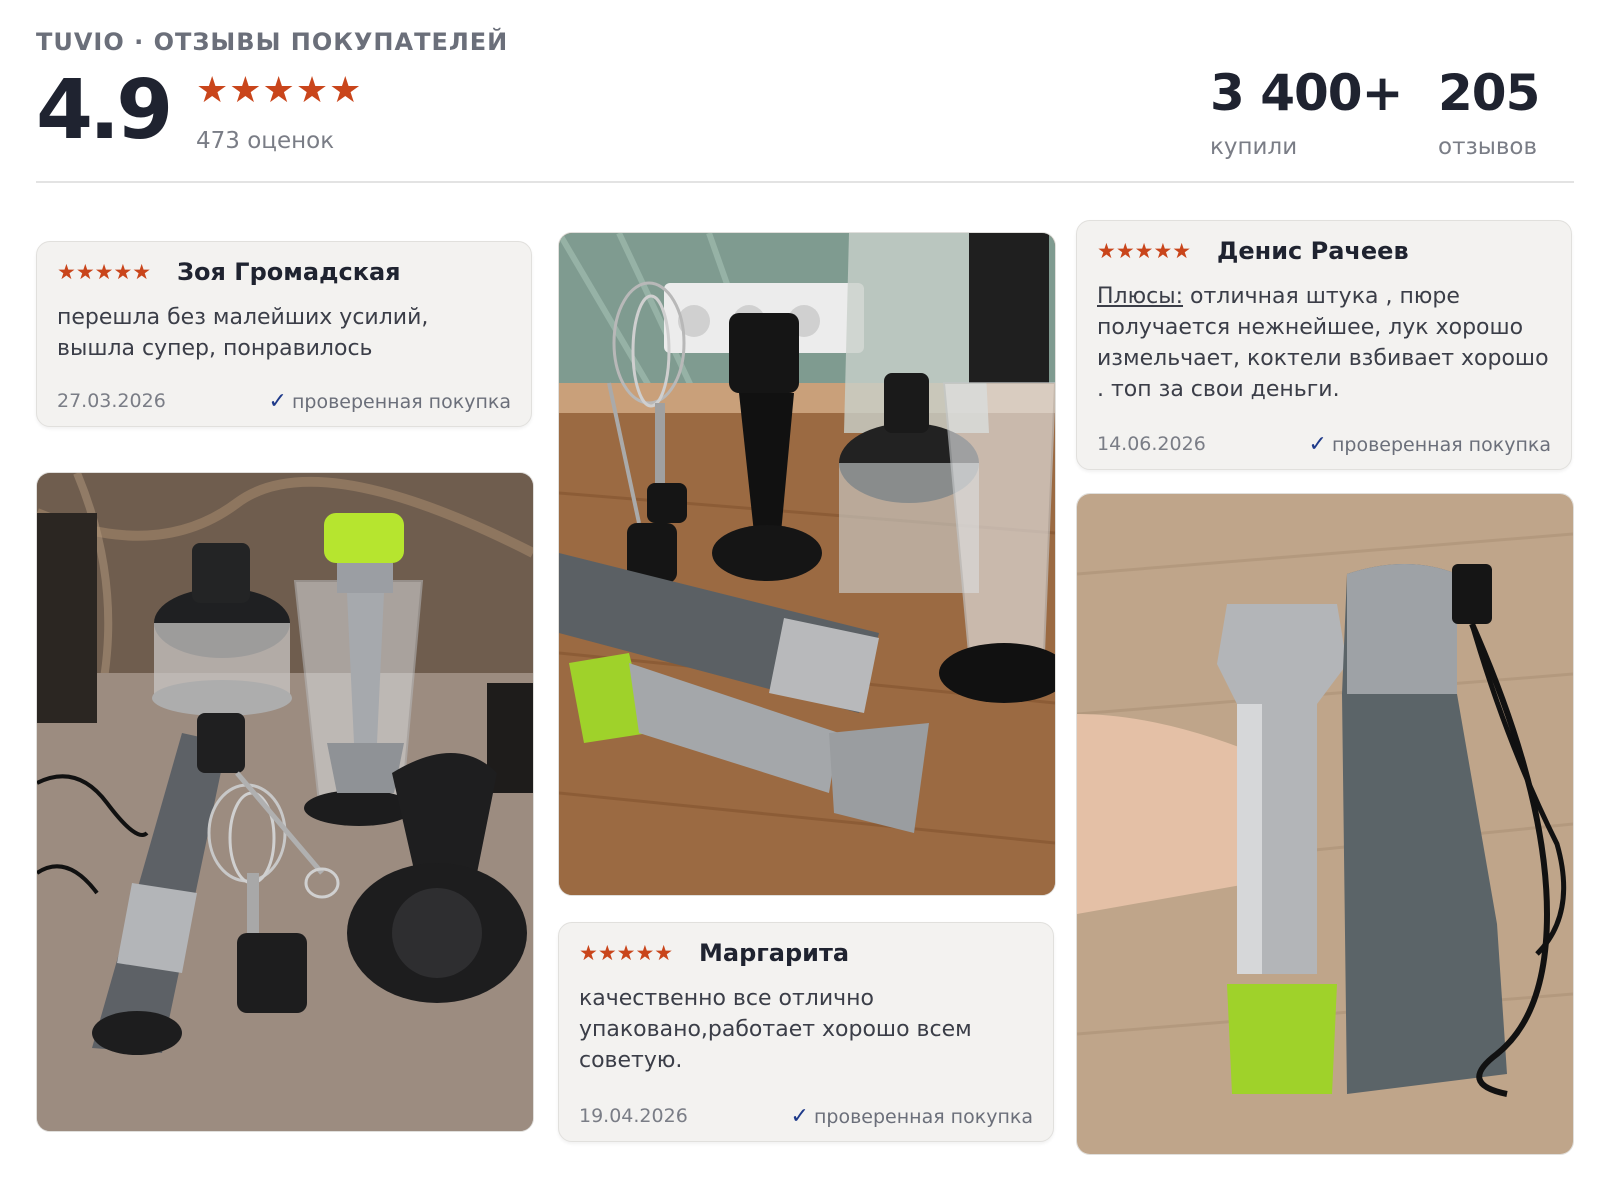 The image size is (1600, 1200). Describe the element at coordinates (1140, 296) in the screenshot. I see `pros-label: Плюсы:` at that location.